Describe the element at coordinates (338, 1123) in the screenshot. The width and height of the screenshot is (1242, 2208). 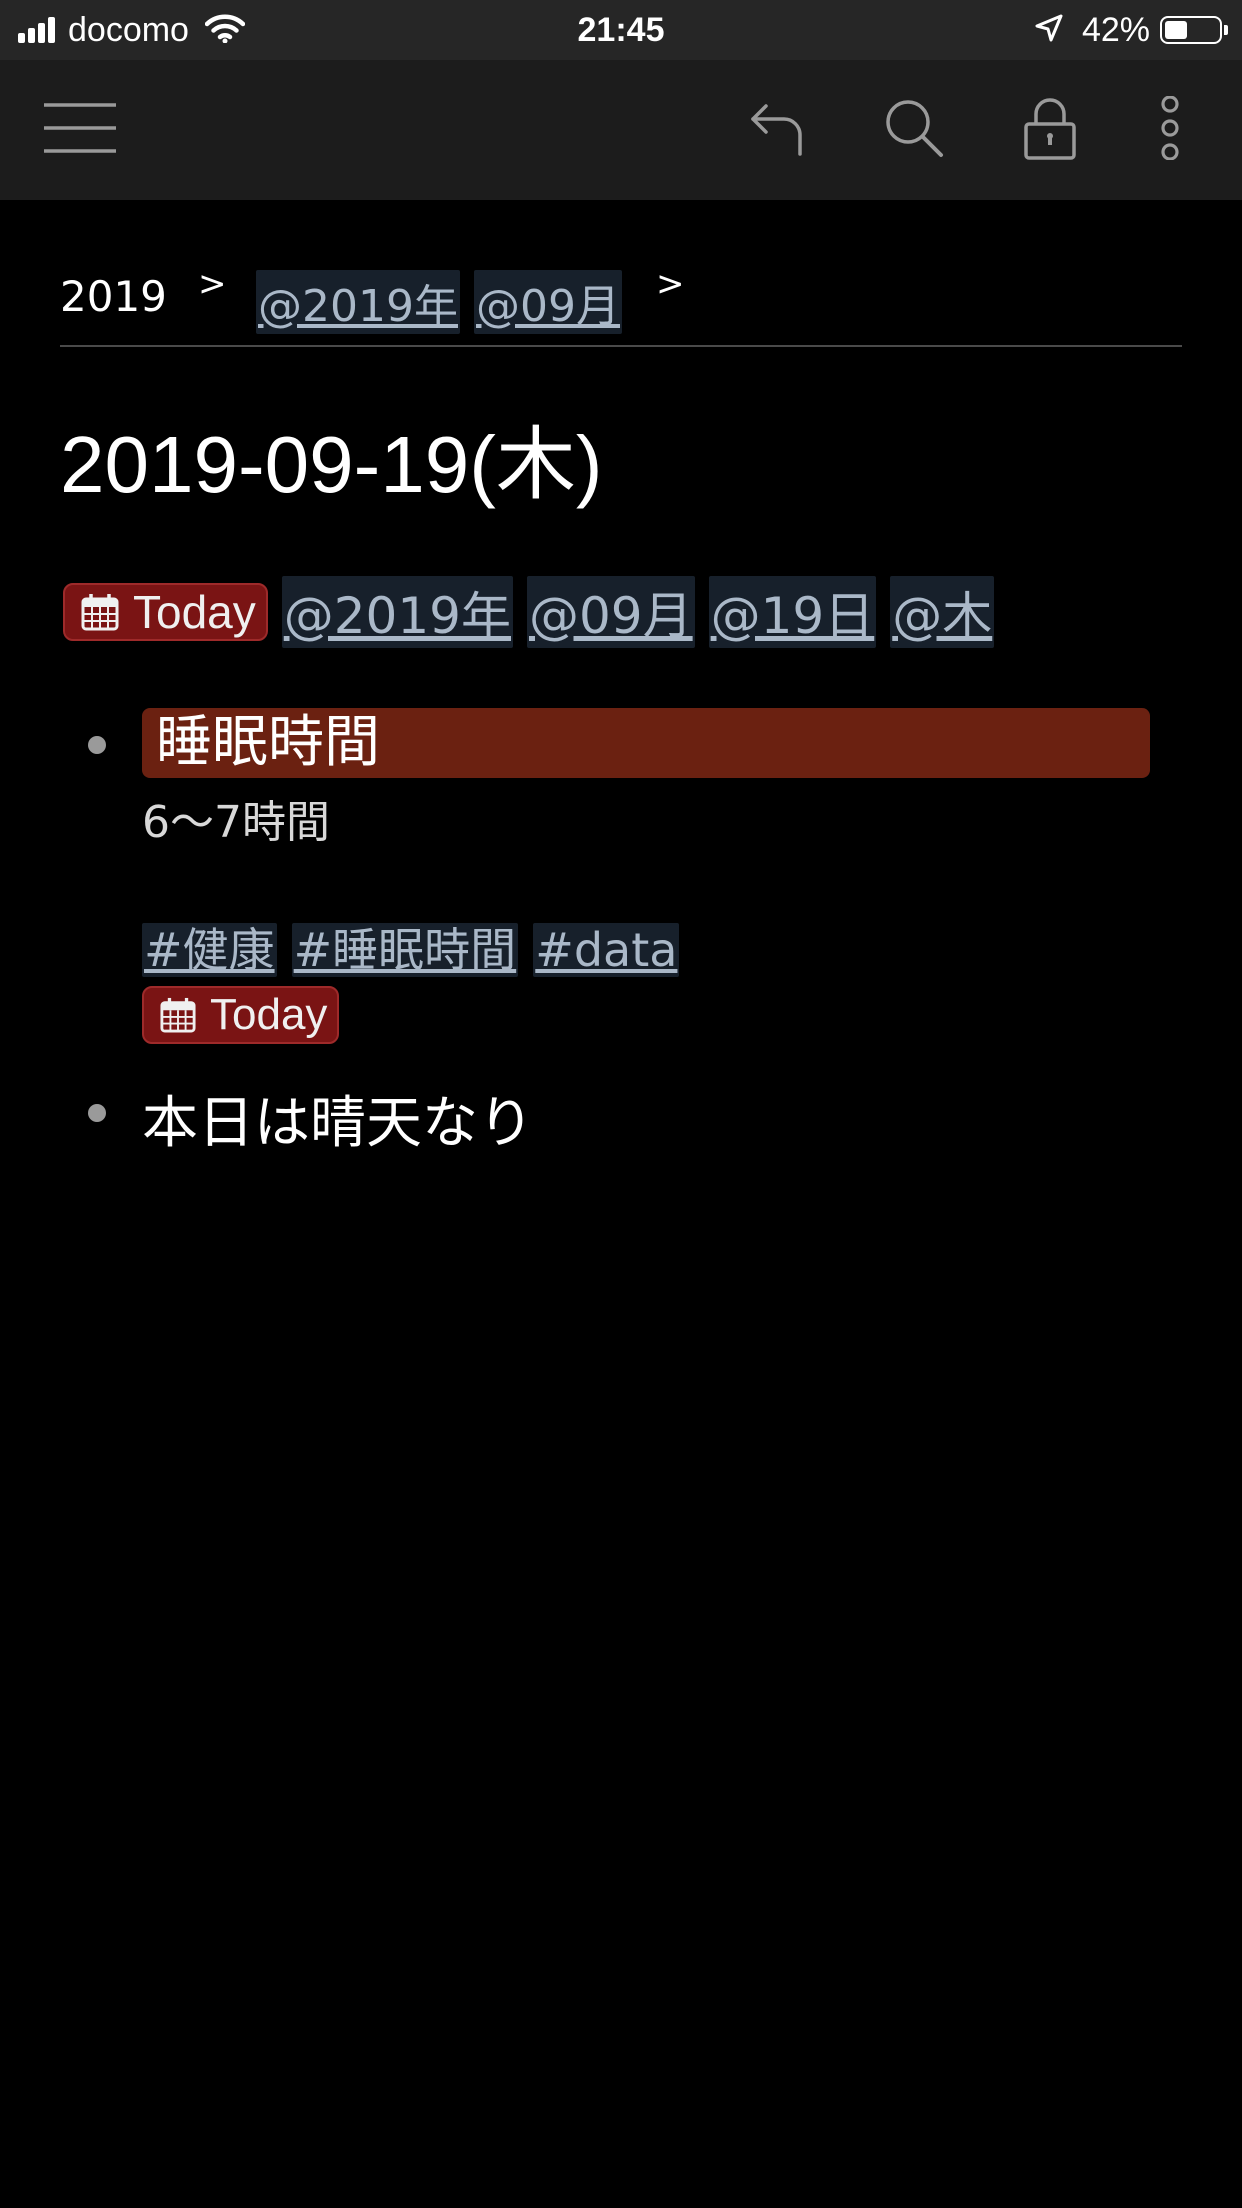
I see `list-item-text: 本日は晴天なり` at that location.